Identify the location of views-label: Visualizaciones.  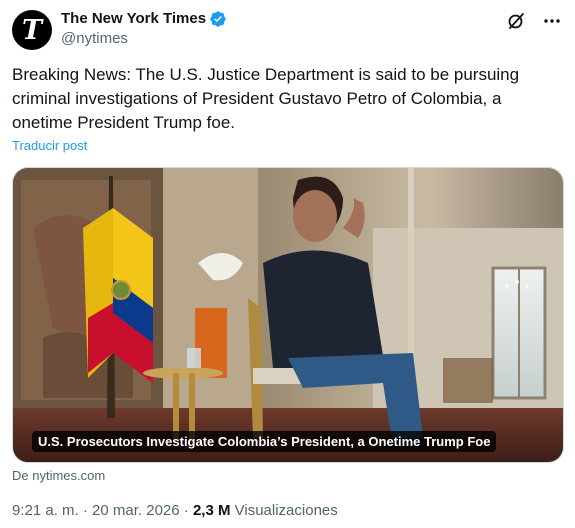
(284, 510).